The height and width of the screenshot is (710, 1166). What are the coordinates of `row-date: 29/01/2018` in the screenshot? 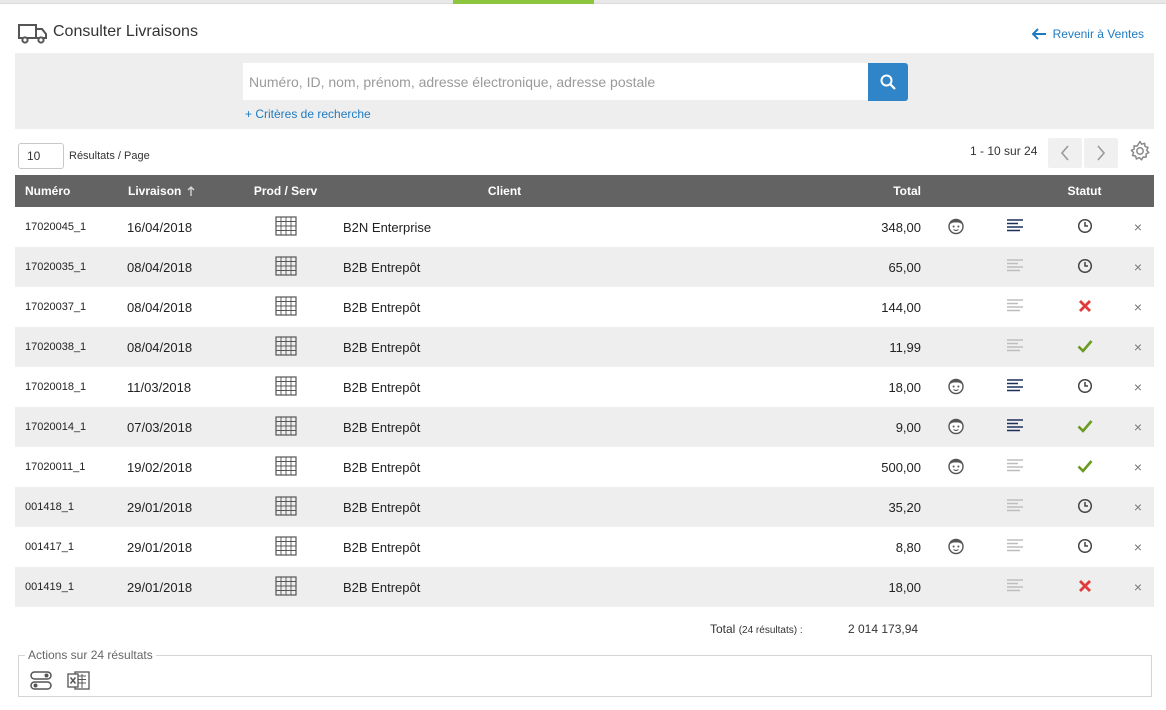 It's located at (160, 587).